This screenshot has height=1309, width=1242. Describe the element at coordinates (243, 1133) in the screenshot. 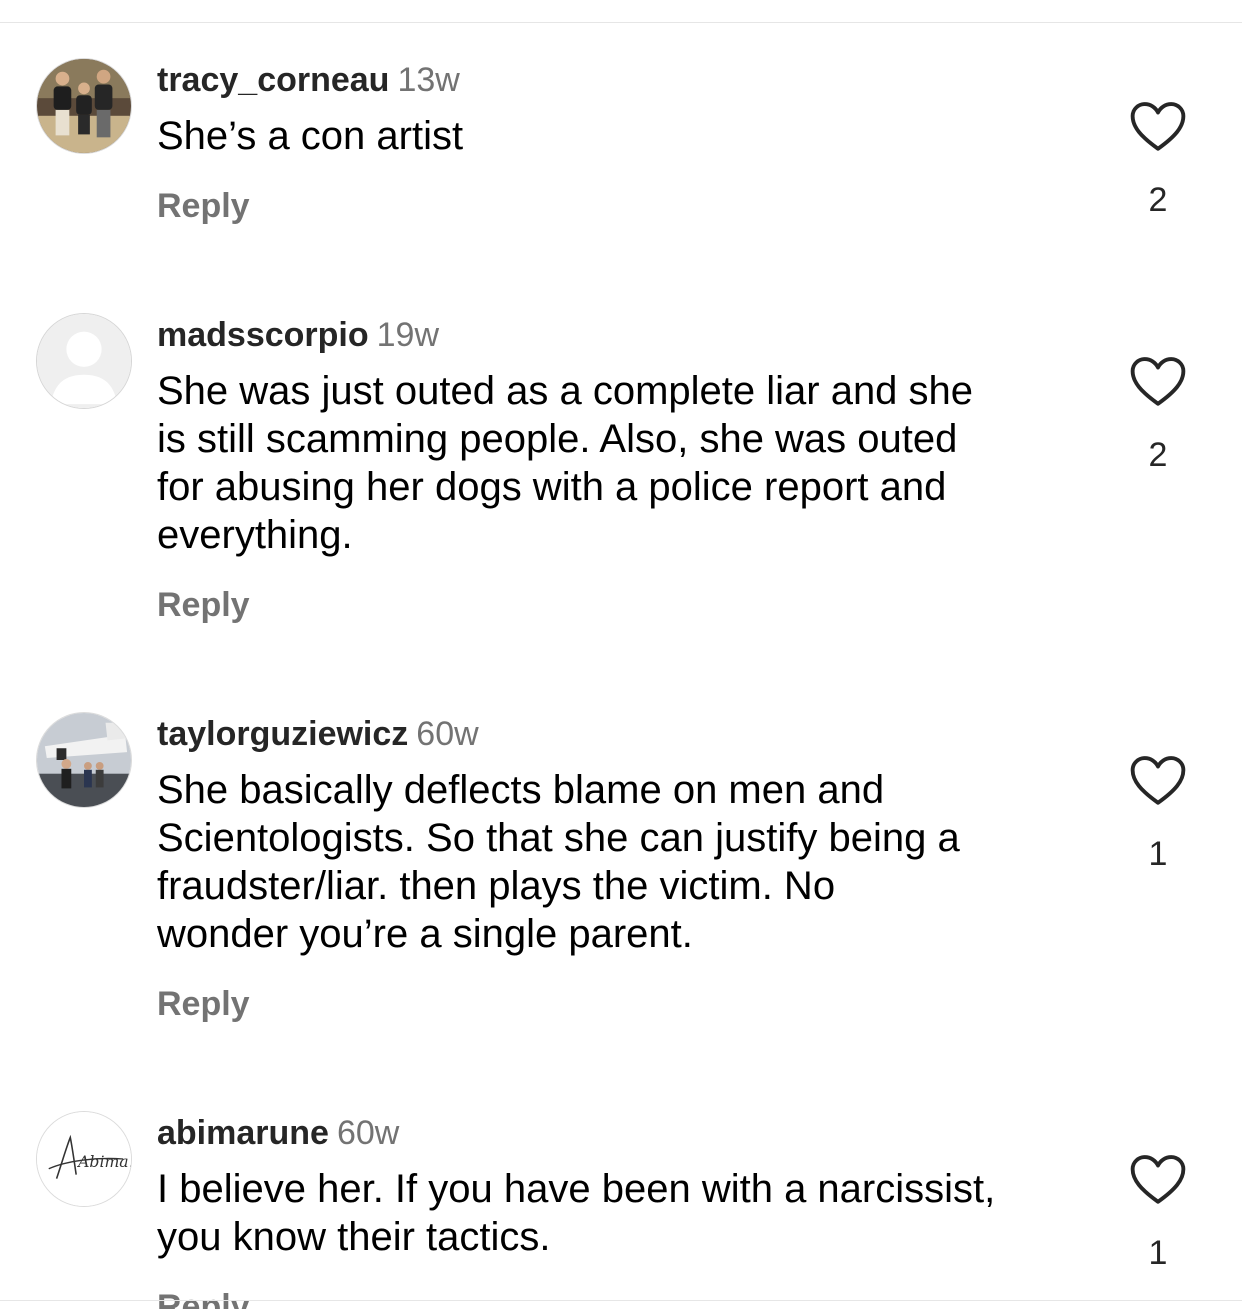

I see `username: abimarune` at that location.